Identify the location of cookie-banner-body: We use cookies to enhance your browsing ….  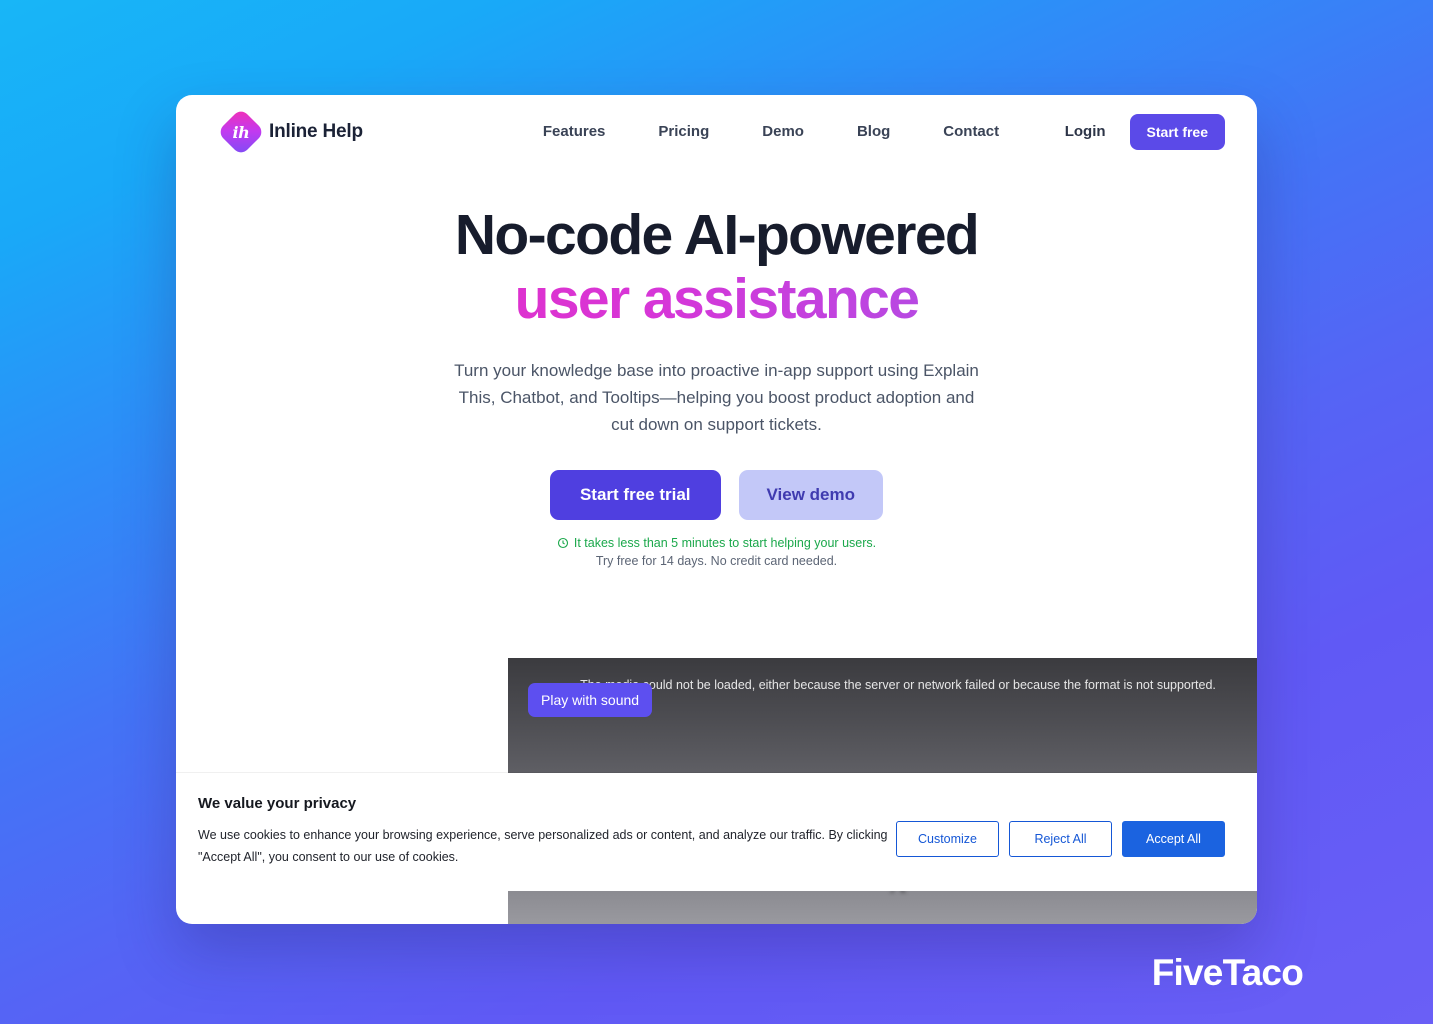
(543, 846).